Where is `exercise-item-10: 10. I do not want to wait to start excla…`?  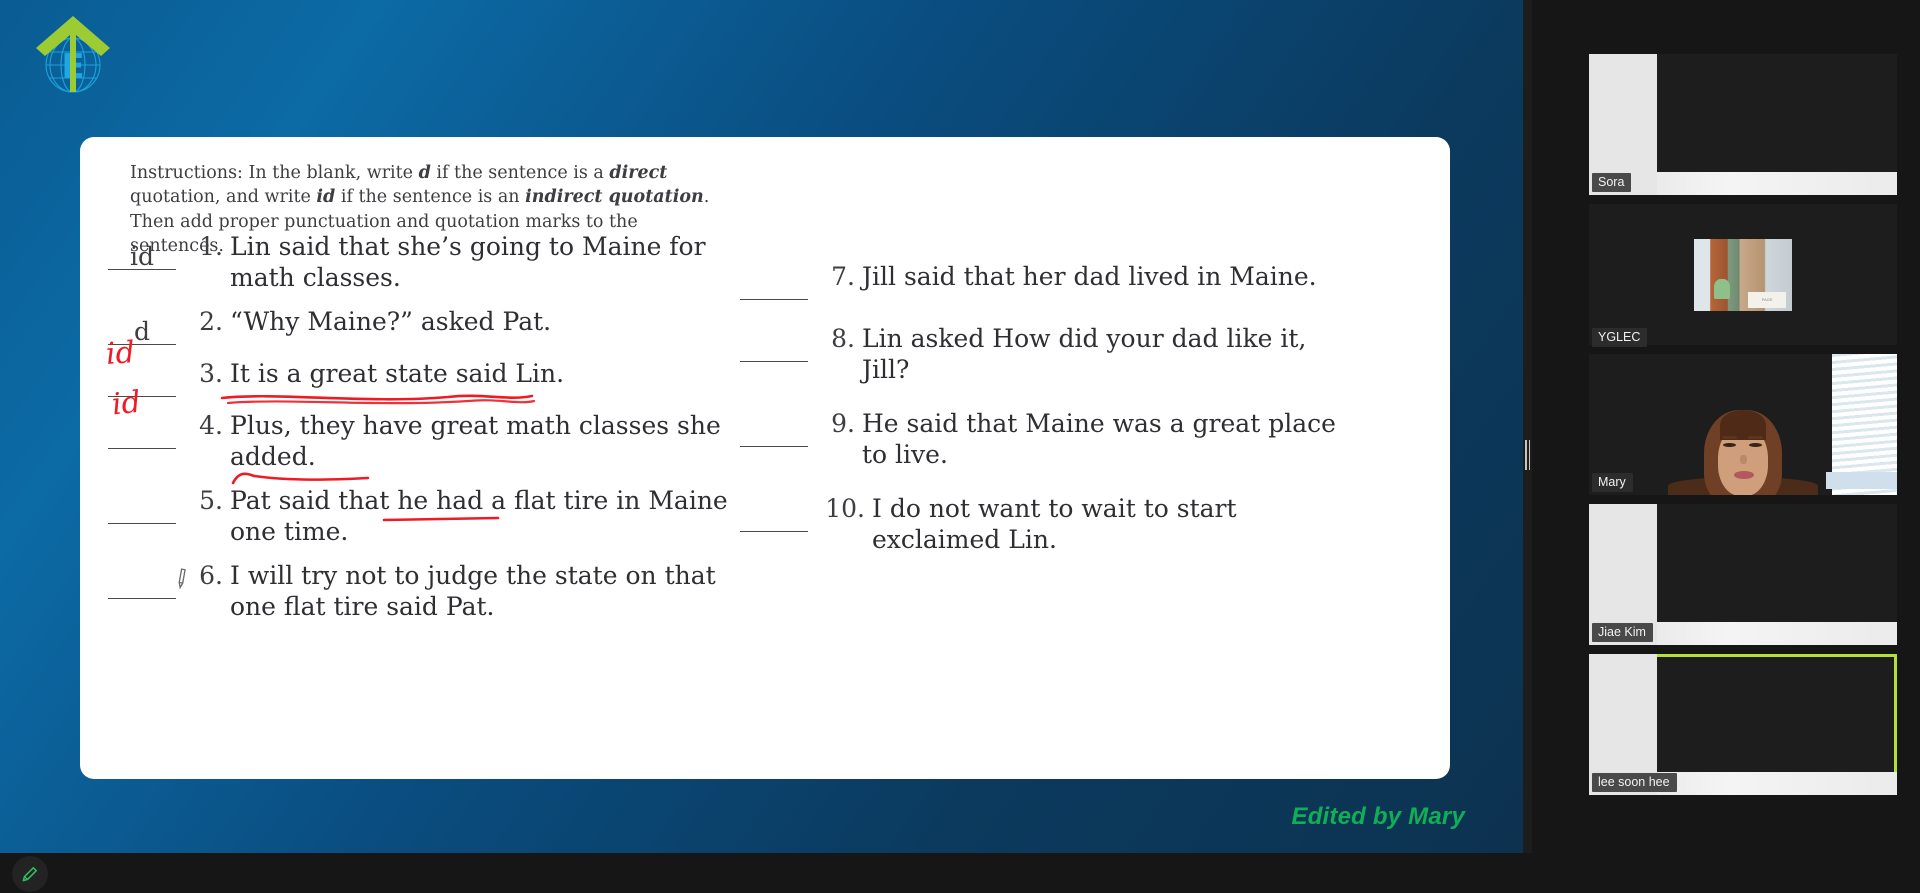 exercise-item-10: 10. I do not want to wait to start excla… is located at coordinates (1050, 524).